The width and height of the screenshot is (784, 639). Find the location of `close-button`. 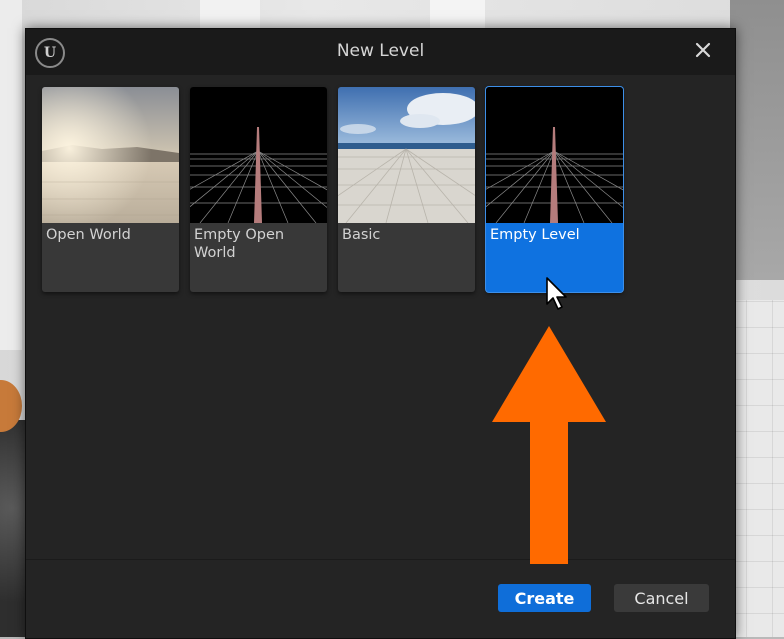

close-button is located at coordinates (703, 50).